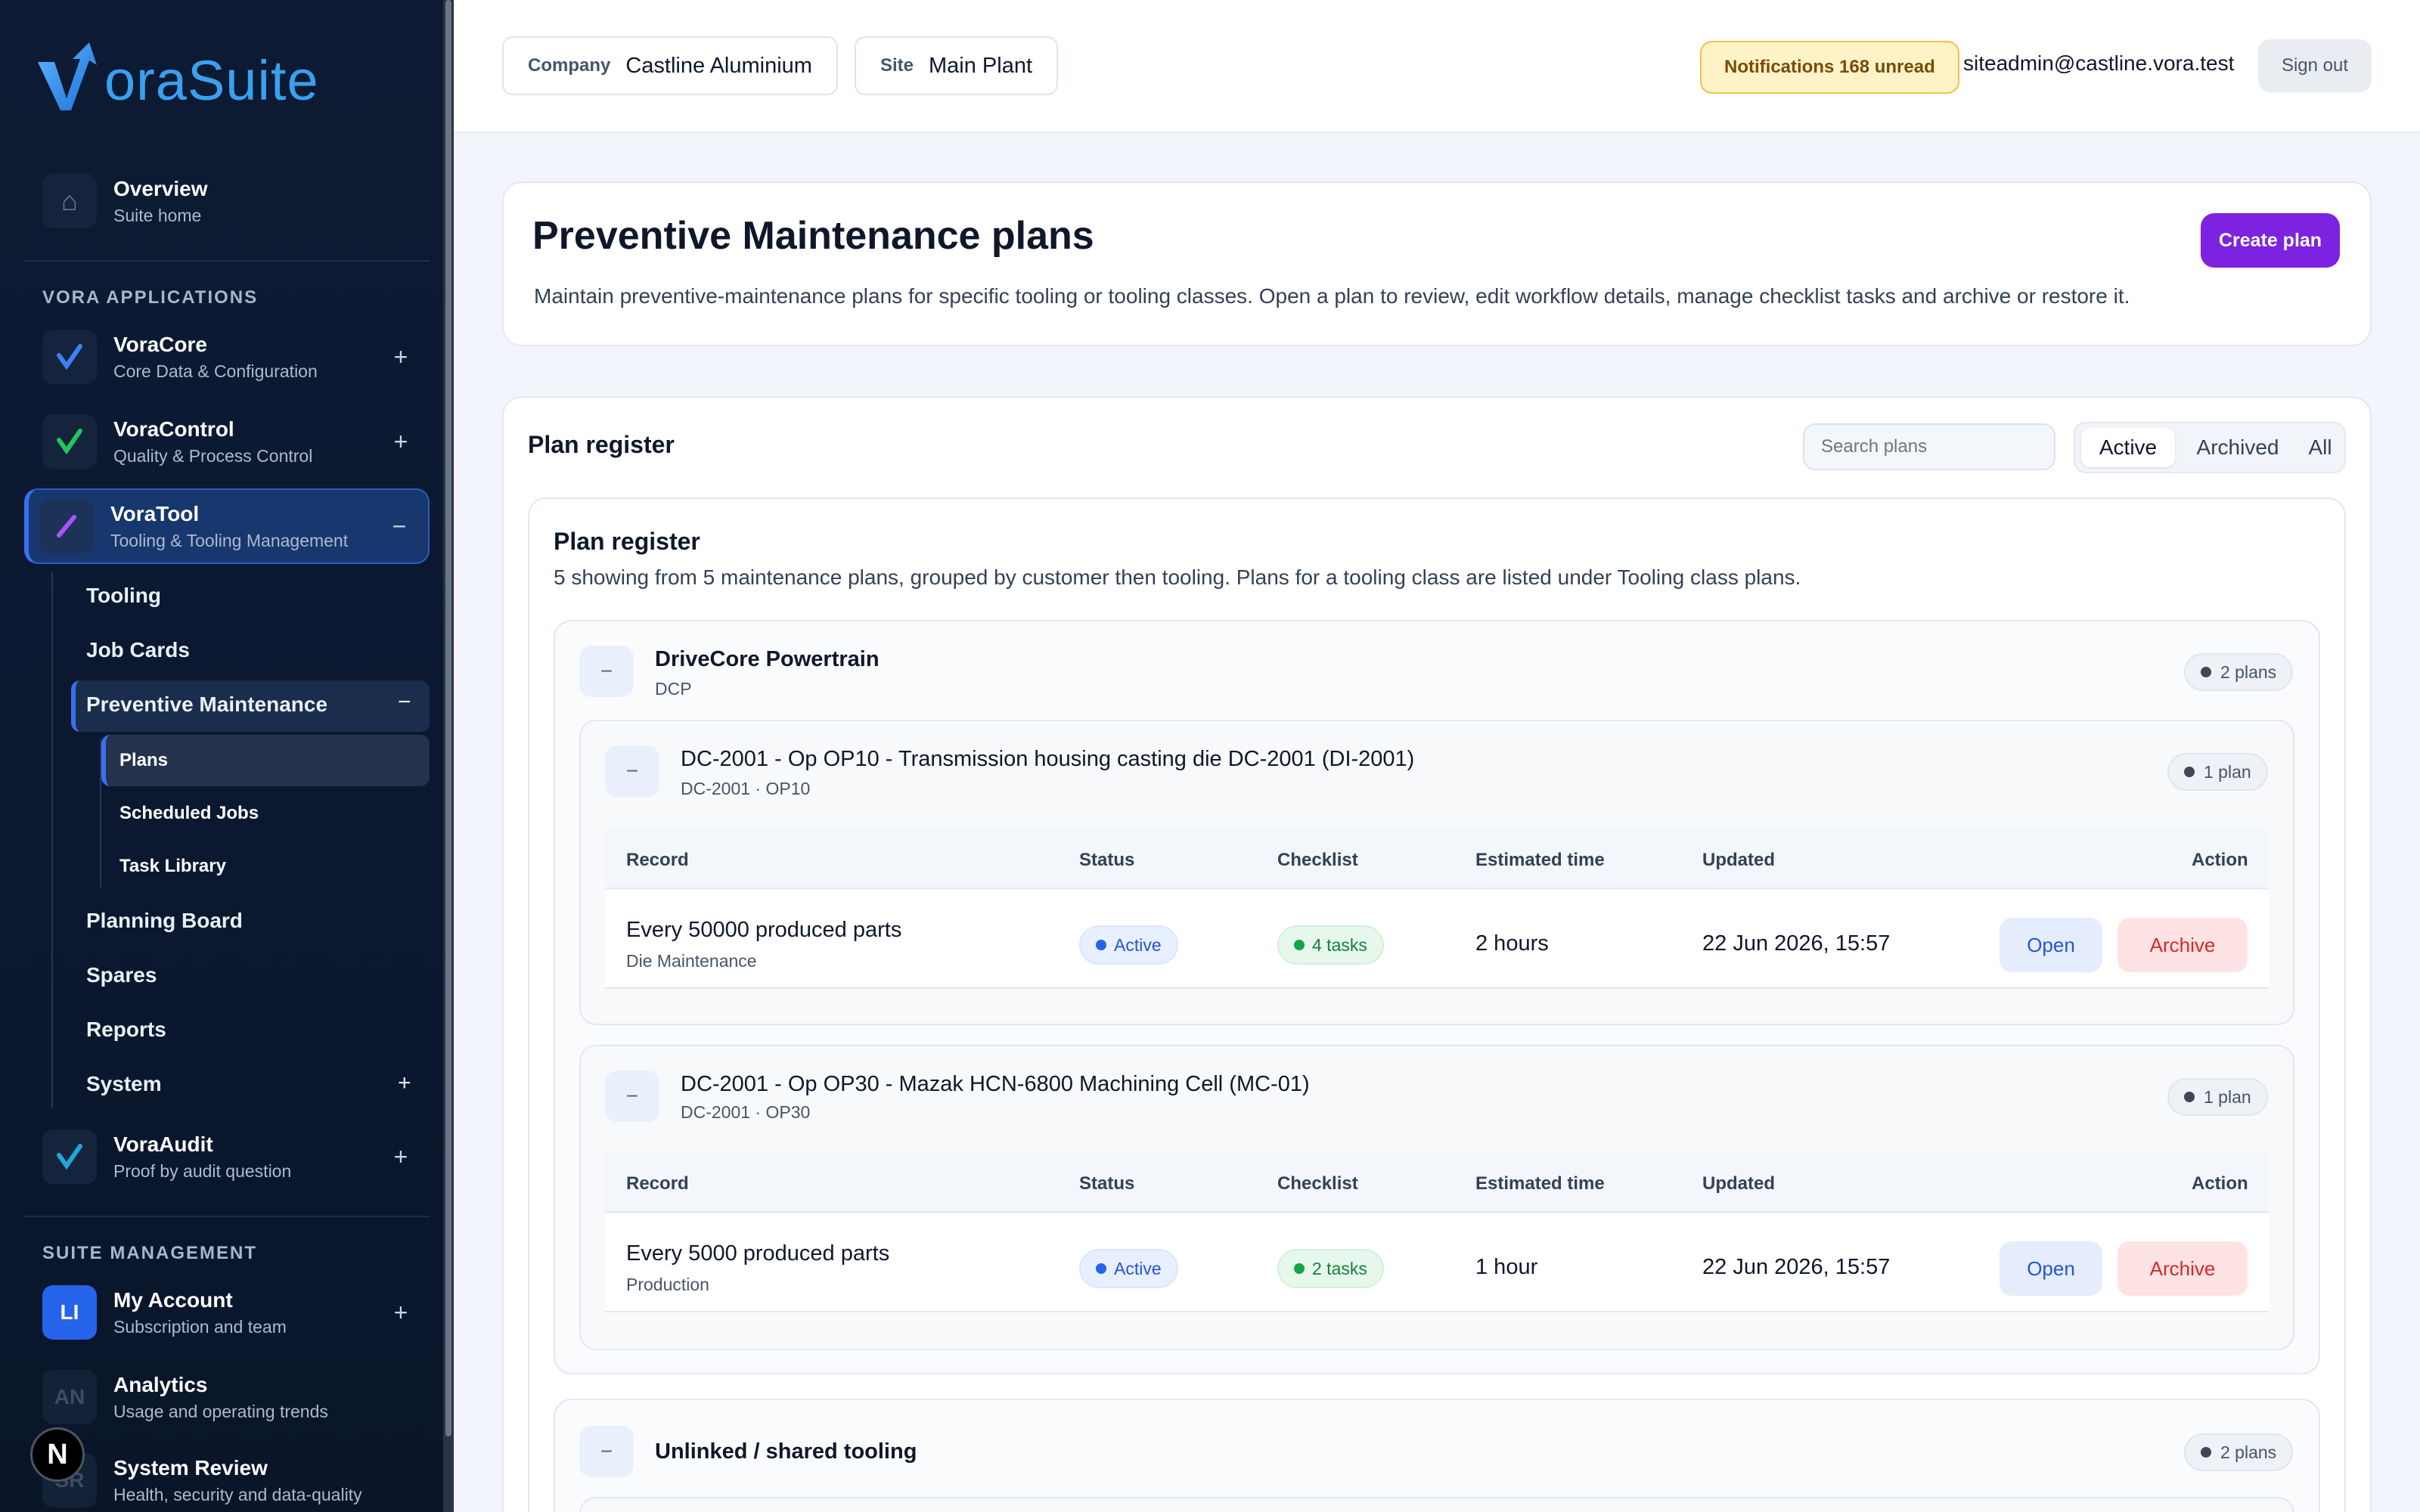 The width and height of the screenshot is (2420, 1512). What do you see at coordinates (160, 344) in the screenshot?
I see `sidebar-item-label: VoraCore` at bounding box center [160, 344].